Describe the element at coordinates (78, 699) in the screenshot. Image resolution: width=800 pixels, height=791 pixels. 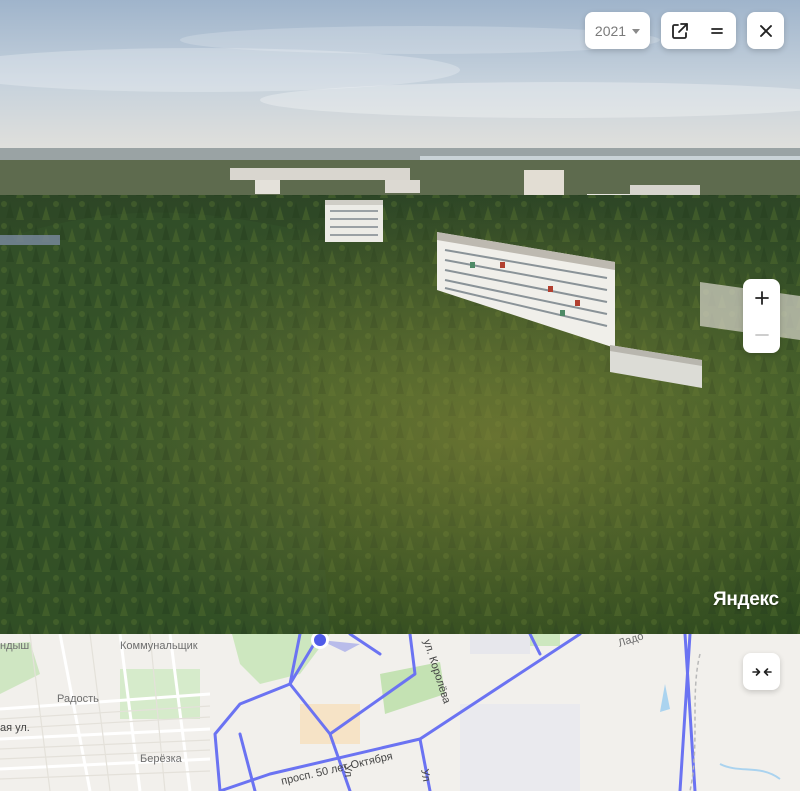
I see `map-label-district-c: Радость` at that location.